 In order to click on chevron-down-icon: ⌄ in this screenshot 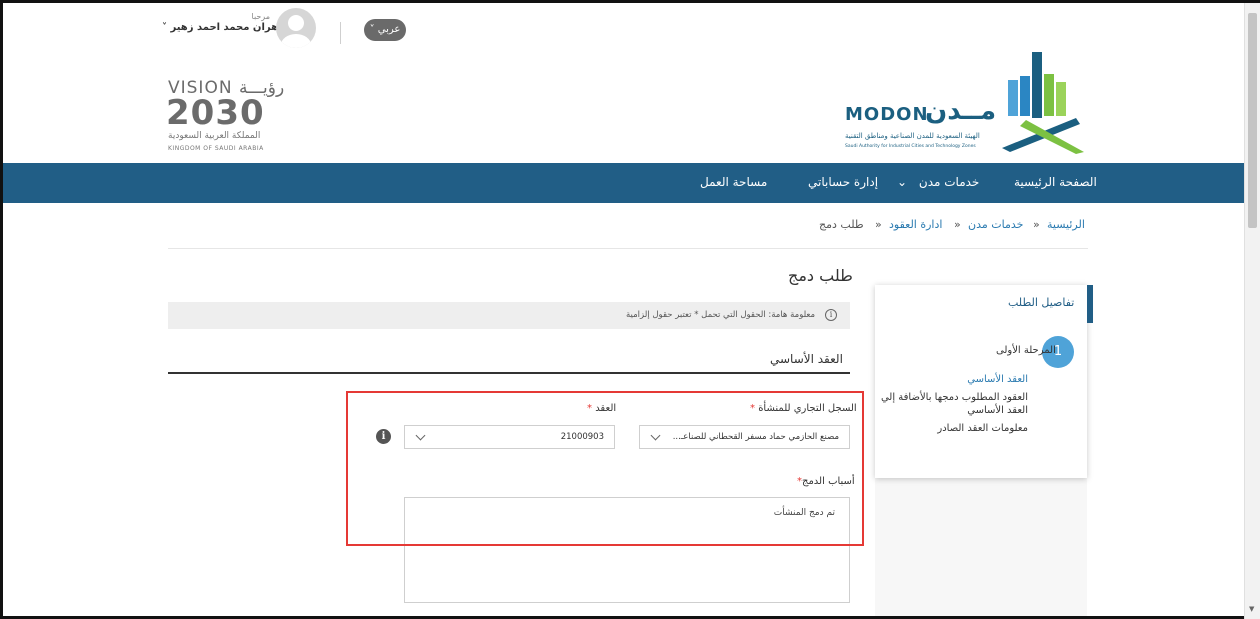, I will do `click(902, 182)`.